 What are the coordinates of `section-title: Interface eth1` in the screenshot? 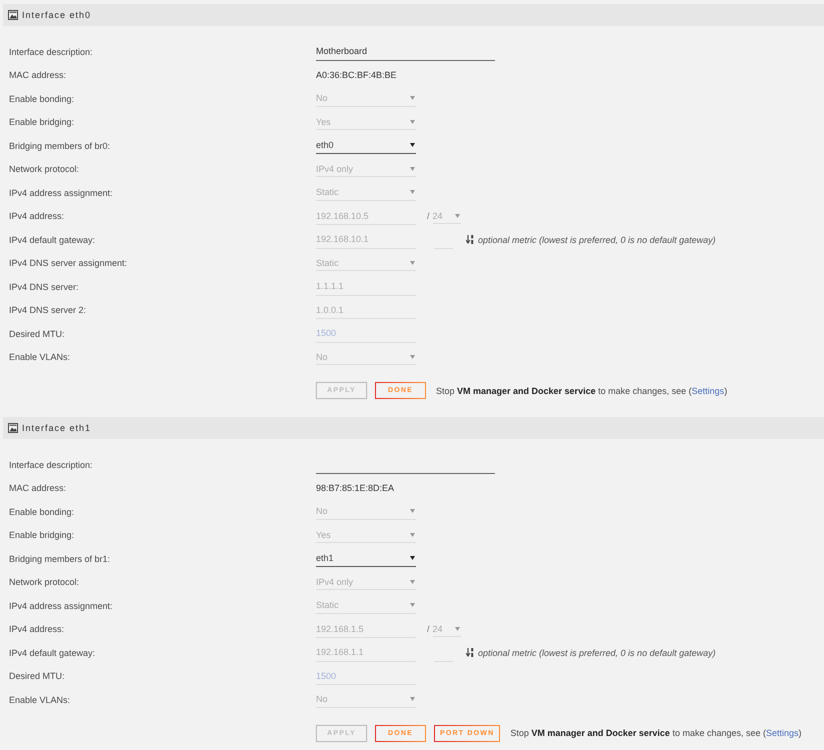 It's located at (57, 428).